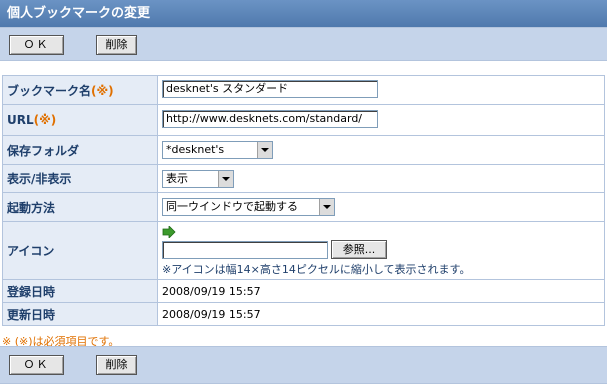 The image size is (607, 384). I want to click on folder-label: 保存フォルダ, so click(80, 150).